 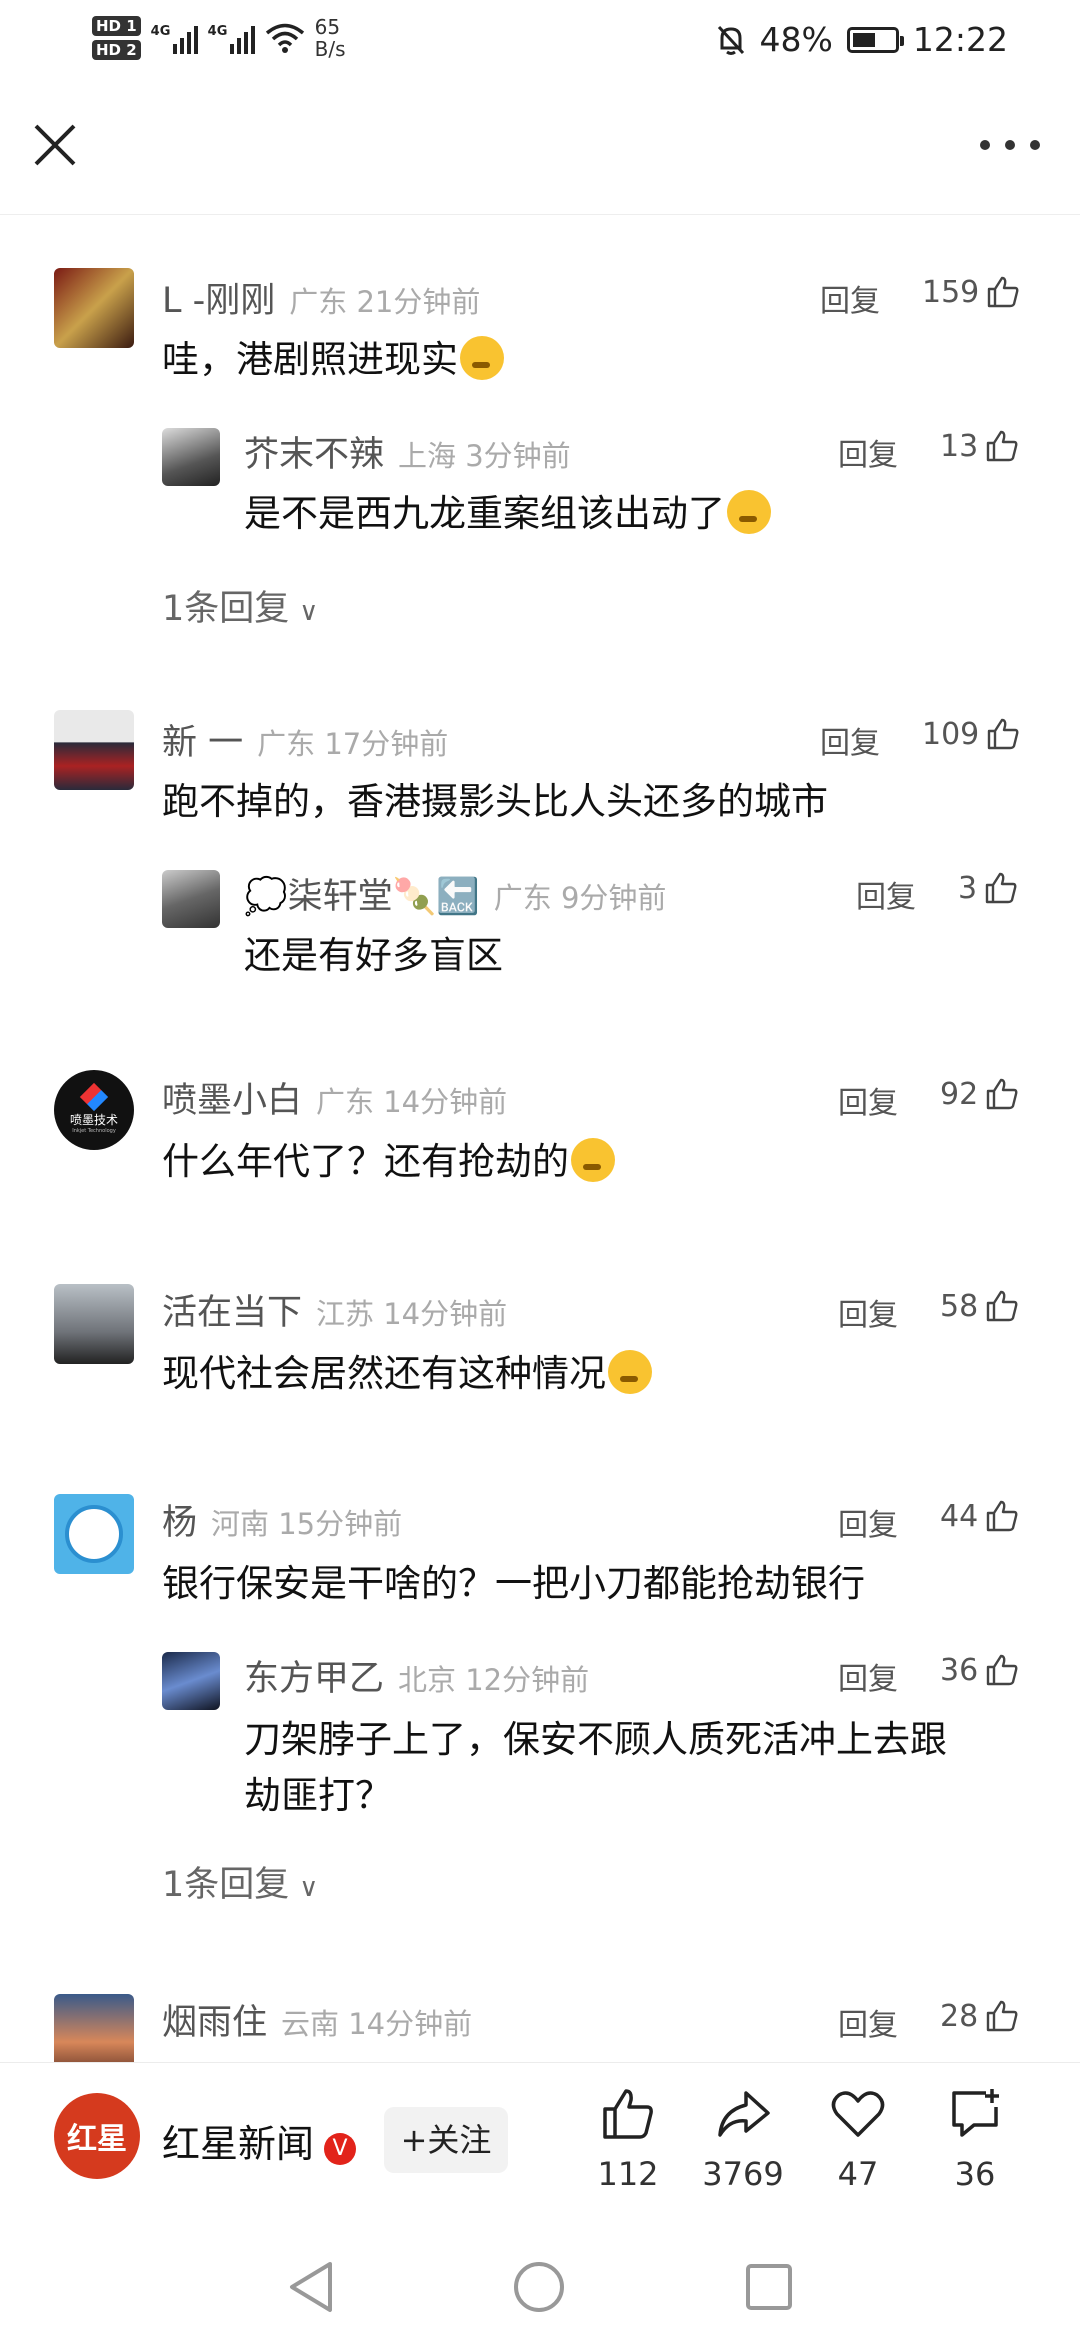 What do you see at coordinates (174, 38) in the screenshot?
I see `signal-icon: 4G` at bounding box center [174, 38].